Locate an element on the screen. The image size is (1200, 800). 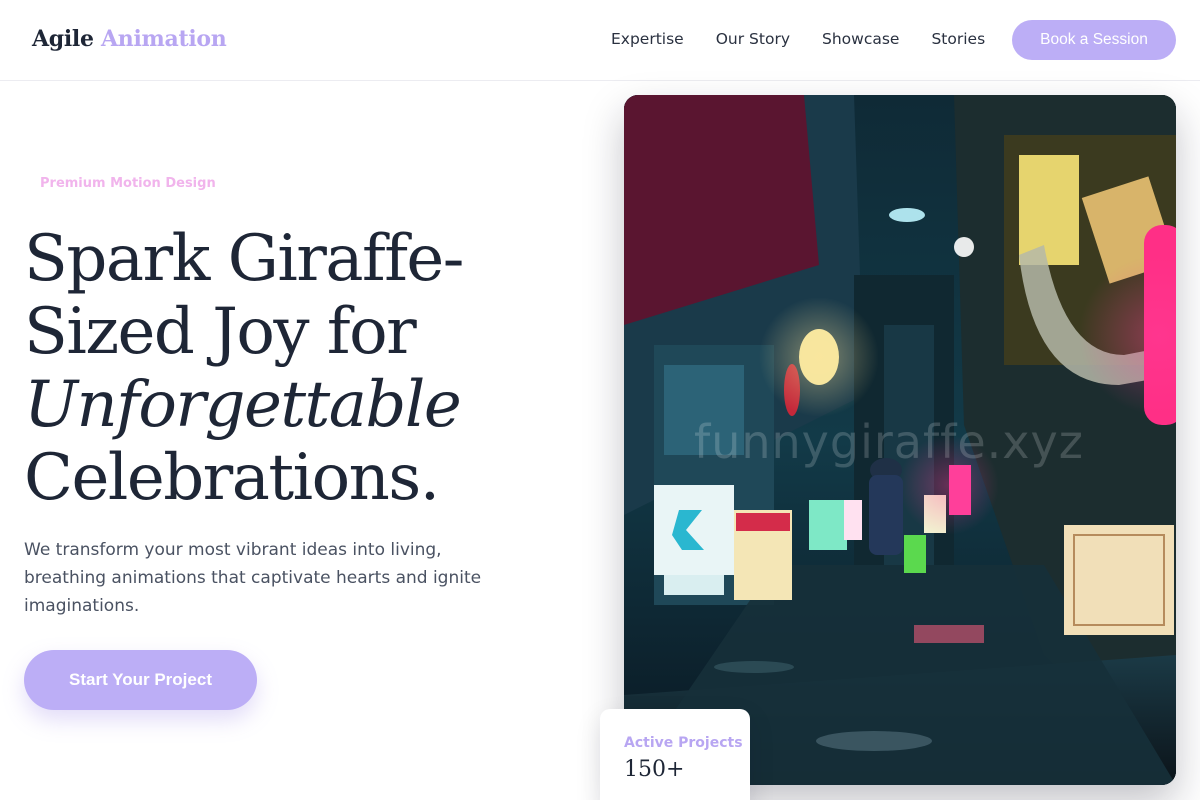
nav-item-stories: Stories is located at coordinates (958, 39).